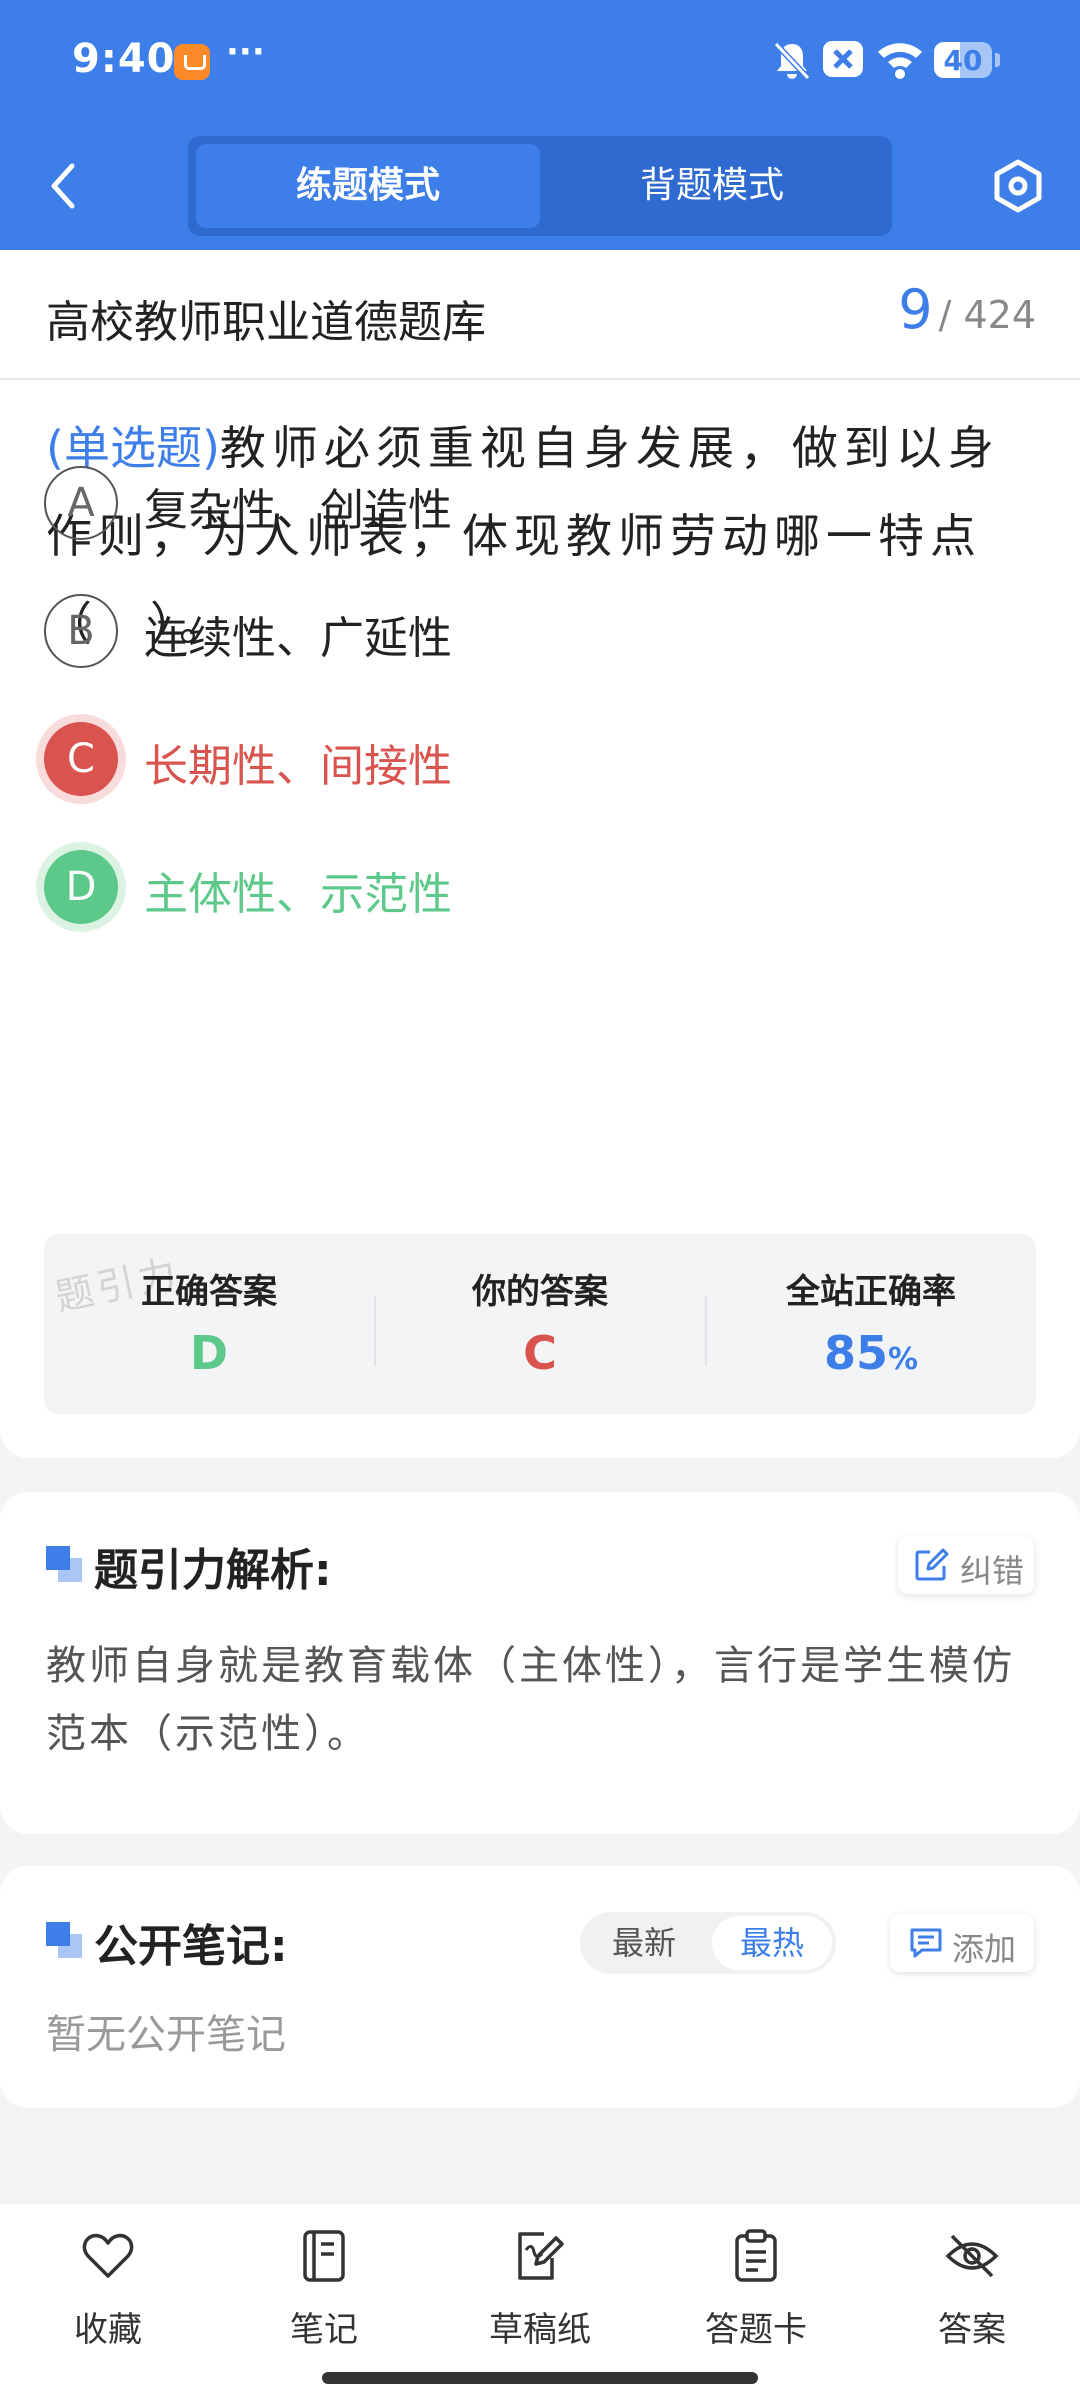  Describe the element at coordinates (81, 759) in the screenshot. I see `option-letter: C` at that location.